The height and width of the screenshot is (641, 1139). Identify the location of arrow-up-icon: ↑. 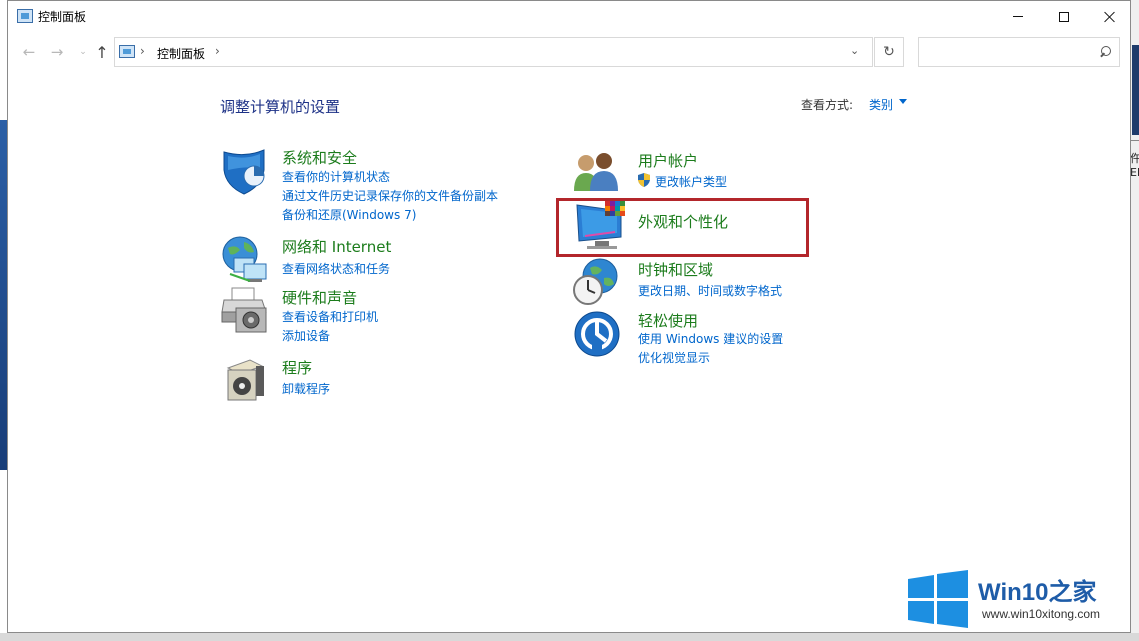
(102, 52).